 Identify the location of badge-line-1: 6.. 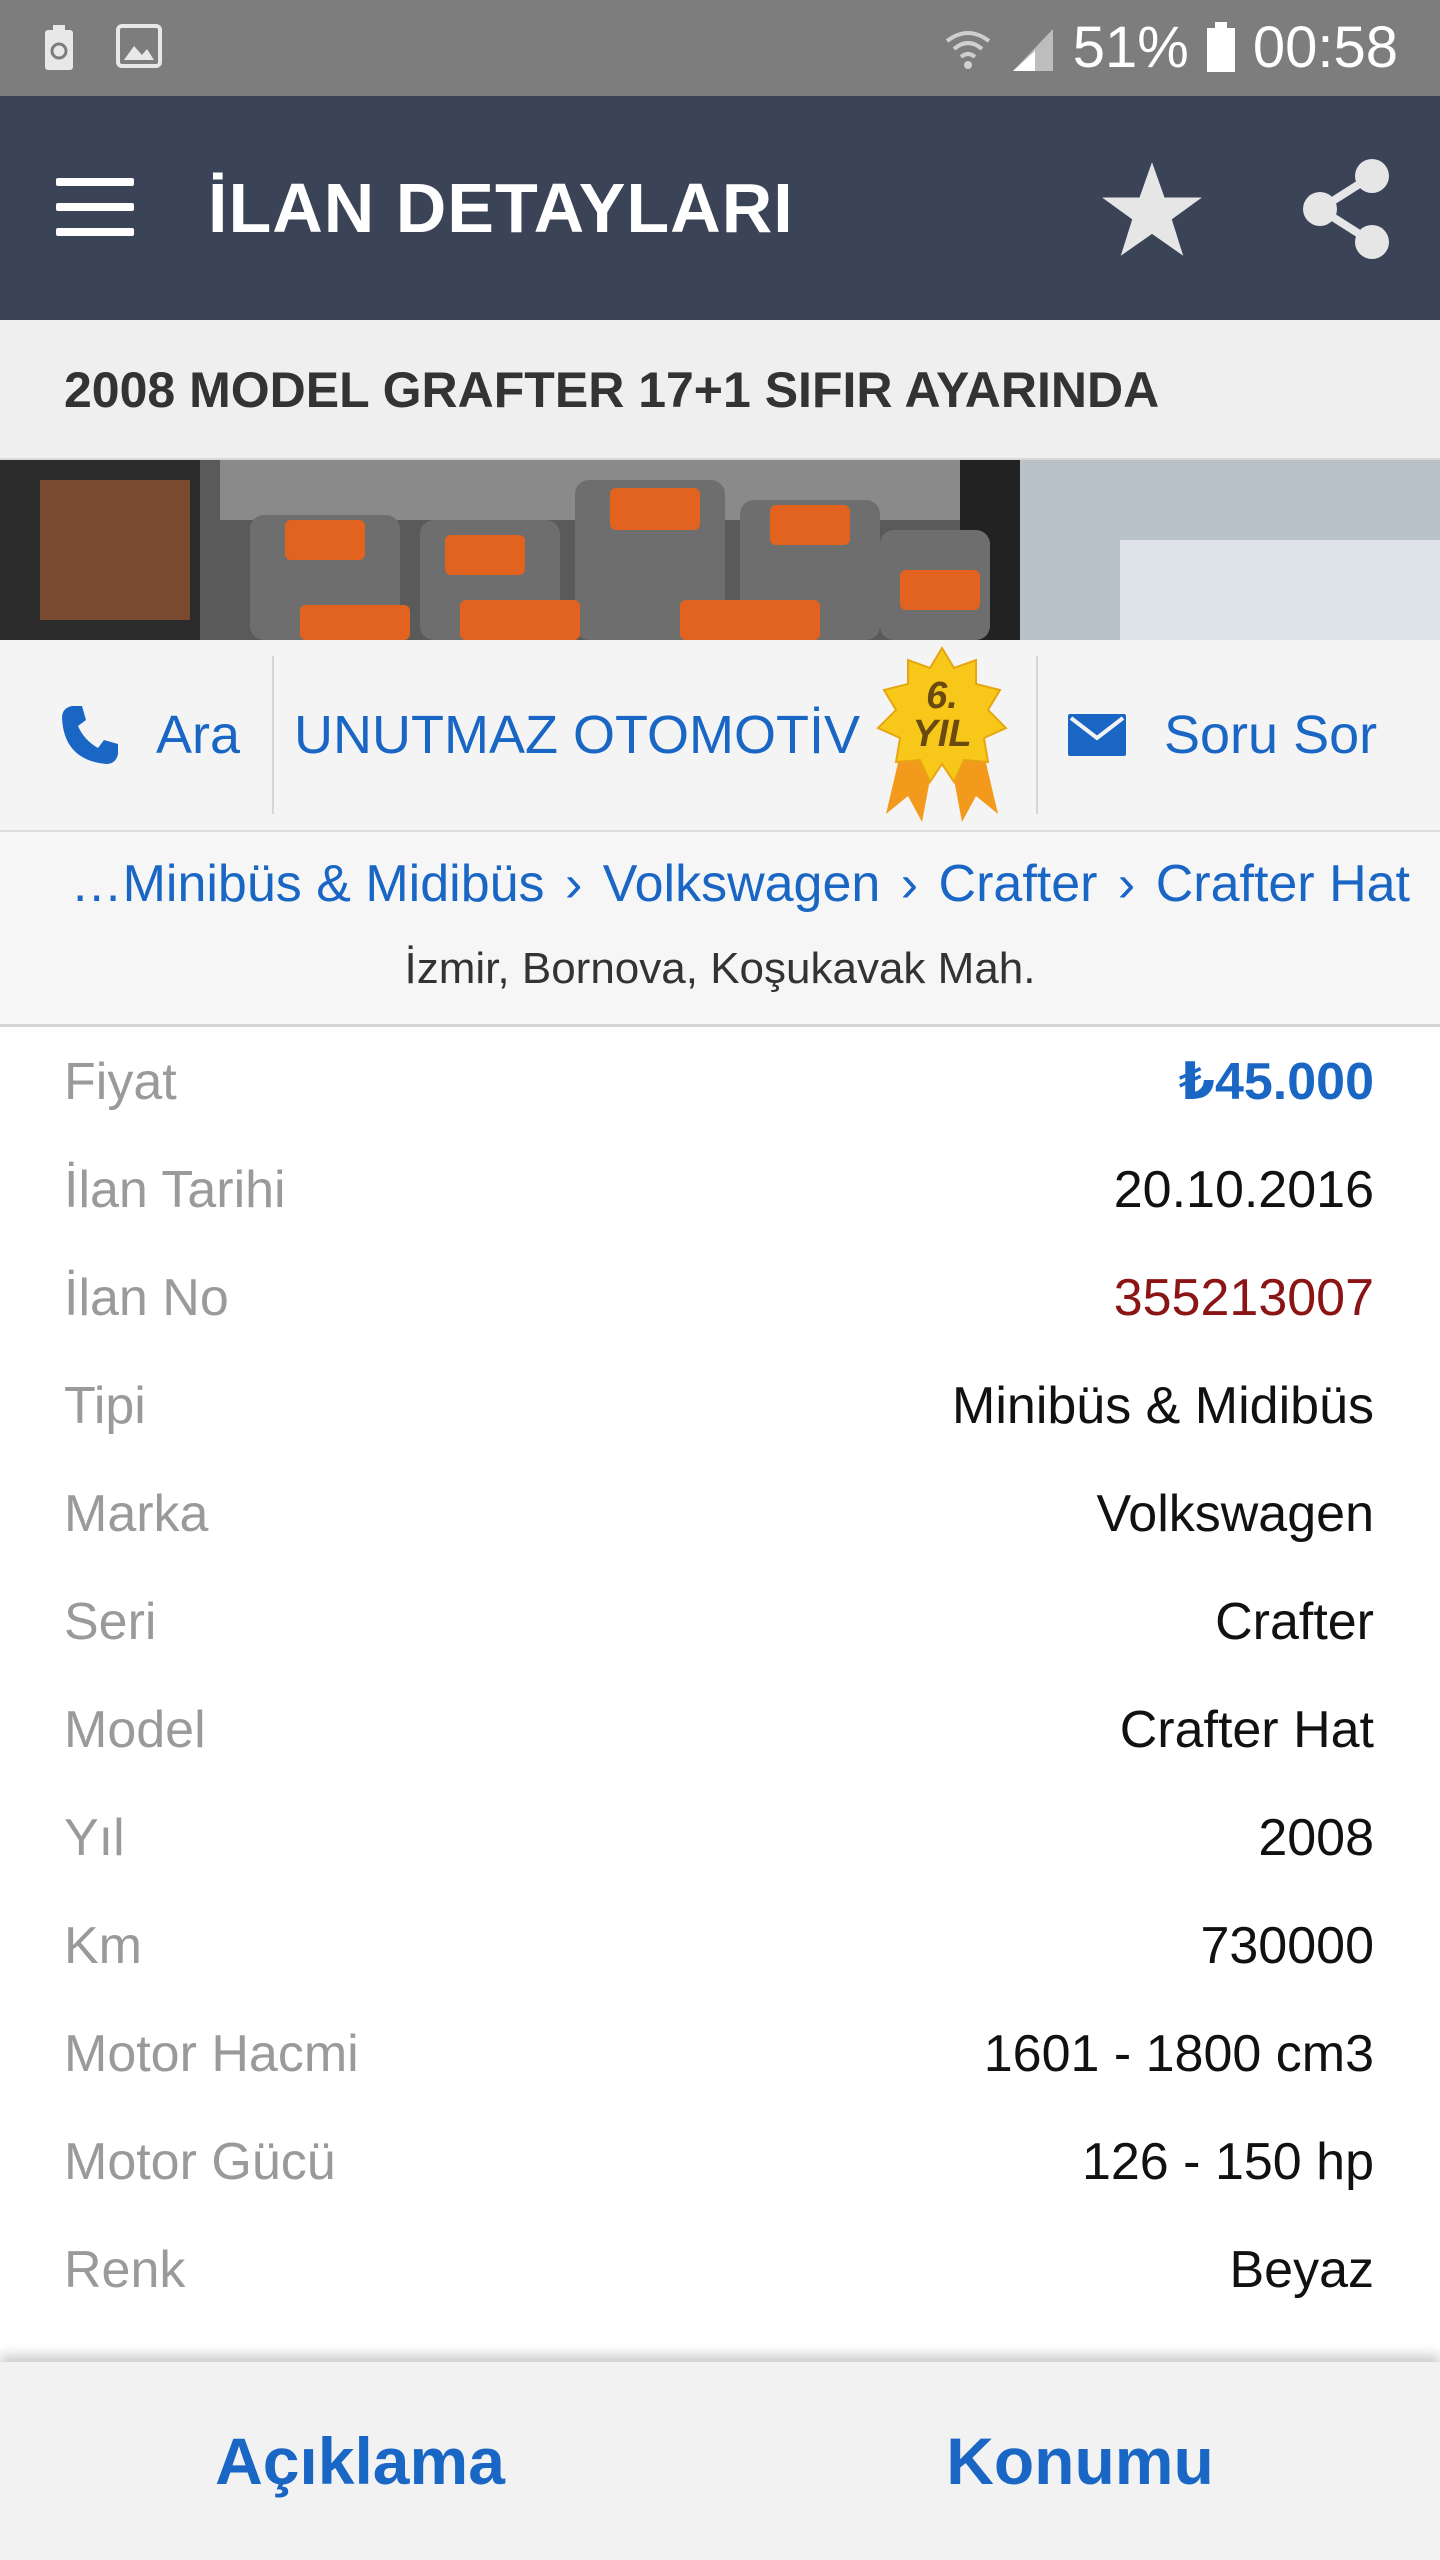
(942, 696).